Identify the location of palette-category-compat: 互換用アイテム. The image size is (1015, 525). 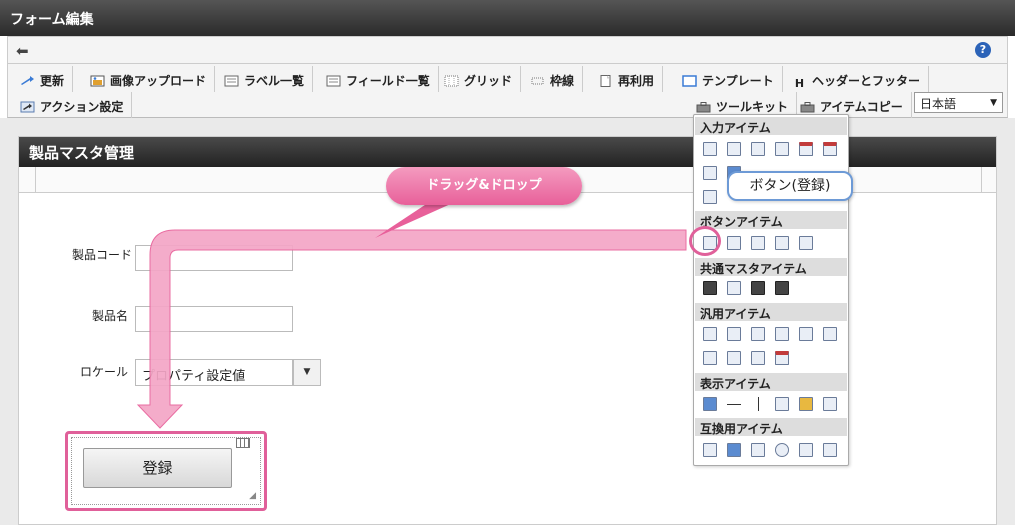
(771, 427).